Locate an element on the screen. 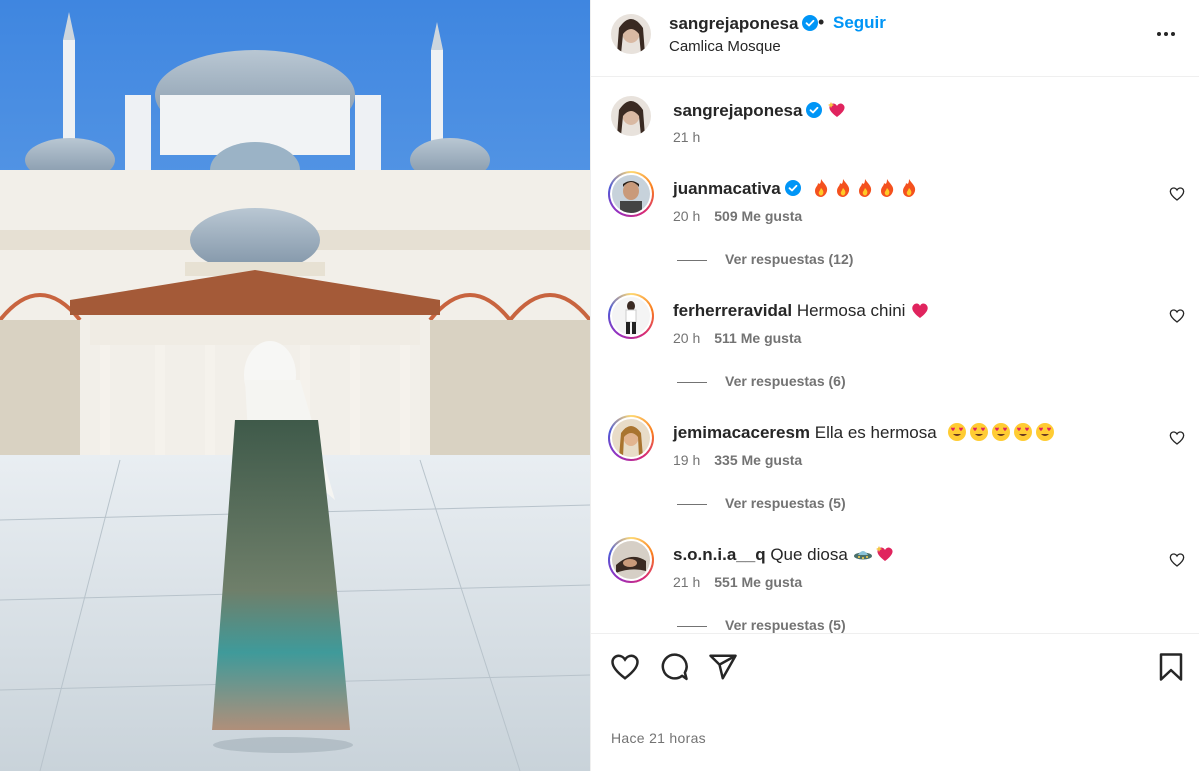  view-replies-label: Ver respuestas (12) is located at coordinates (789, 259).